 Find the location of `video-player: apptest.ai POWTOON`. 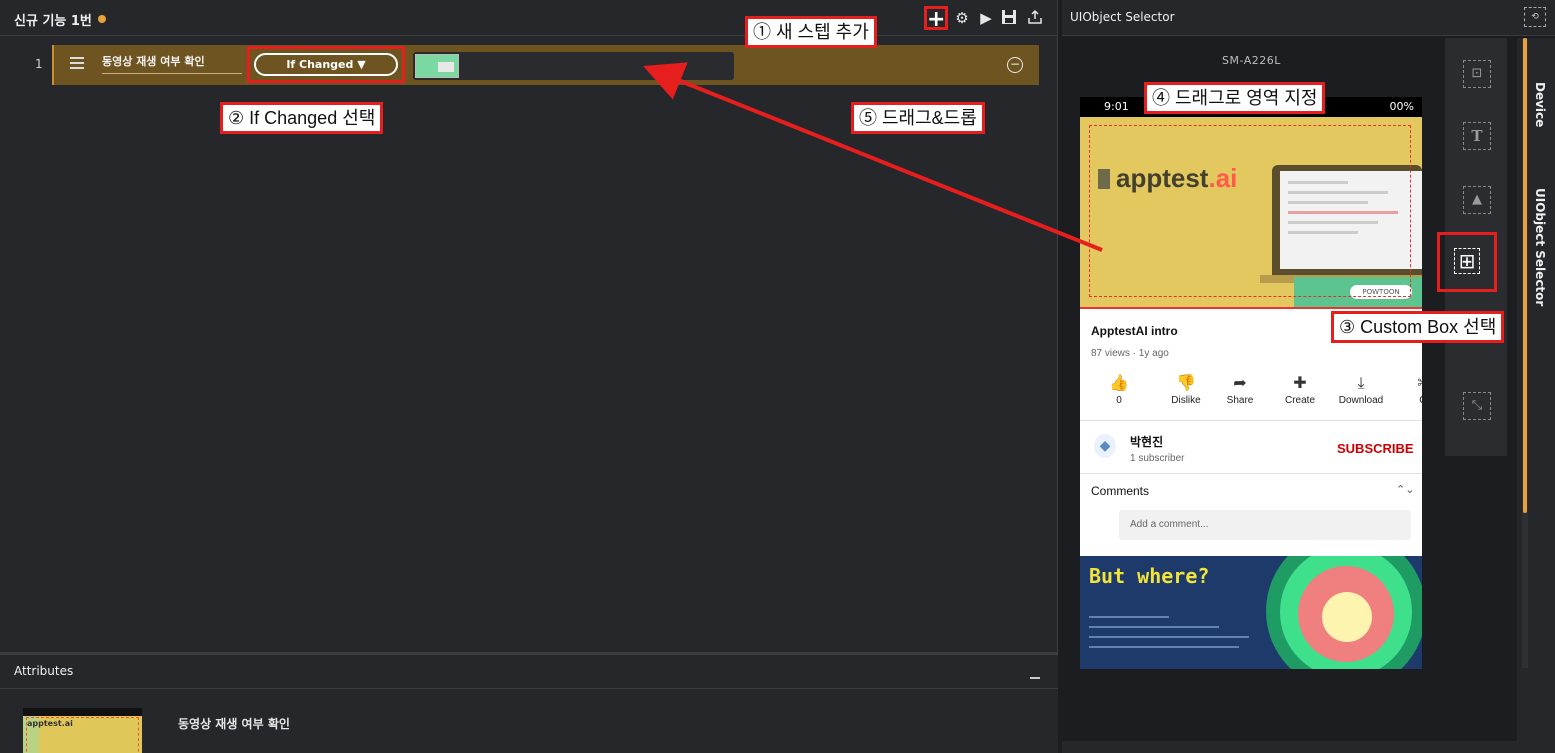

video-player: apptest.ai POWTOON is located at coordinates (1251, 212).